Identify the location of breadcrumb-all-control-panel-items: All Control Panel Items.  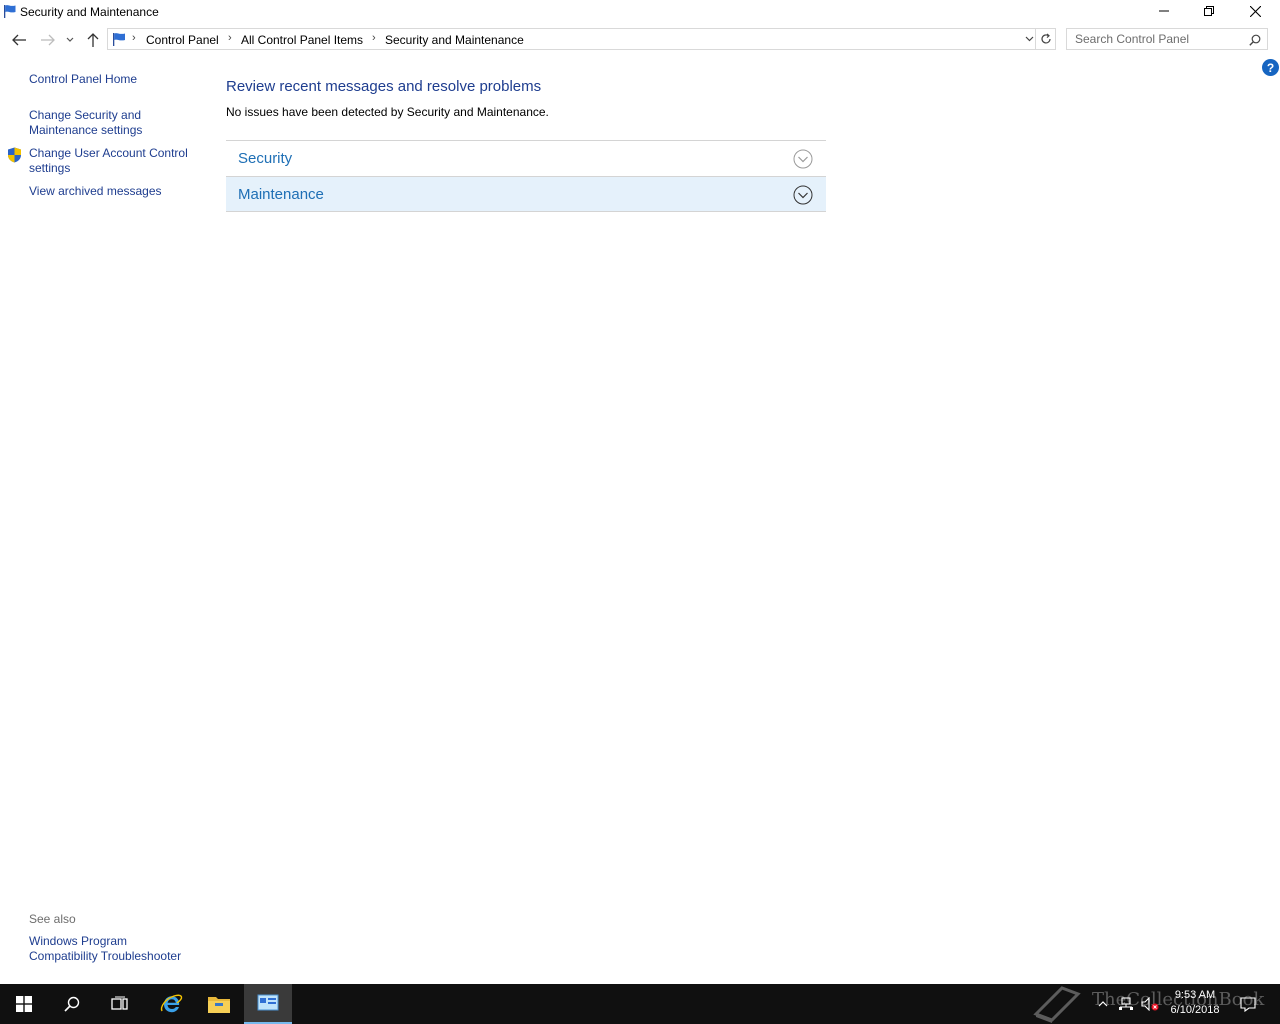
(302, 40).